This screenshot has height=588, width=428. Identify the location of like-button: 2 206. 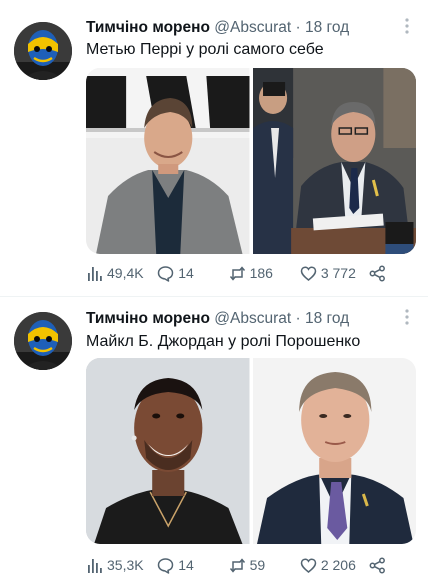
(334, 565).